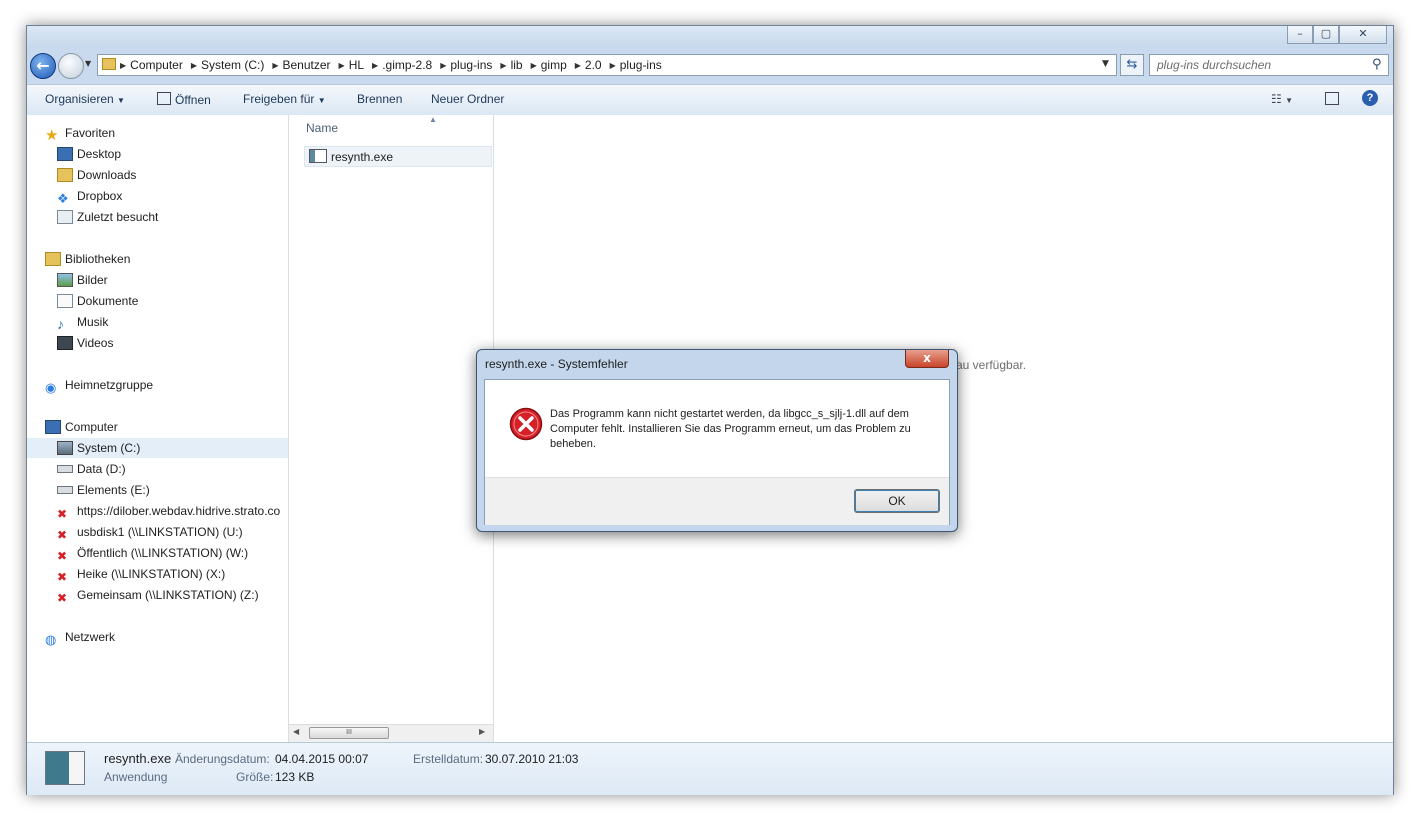 The height and width of the screenshot is (820, 1418). I want to click on search-icon: ⚲, so click(1377, 64).